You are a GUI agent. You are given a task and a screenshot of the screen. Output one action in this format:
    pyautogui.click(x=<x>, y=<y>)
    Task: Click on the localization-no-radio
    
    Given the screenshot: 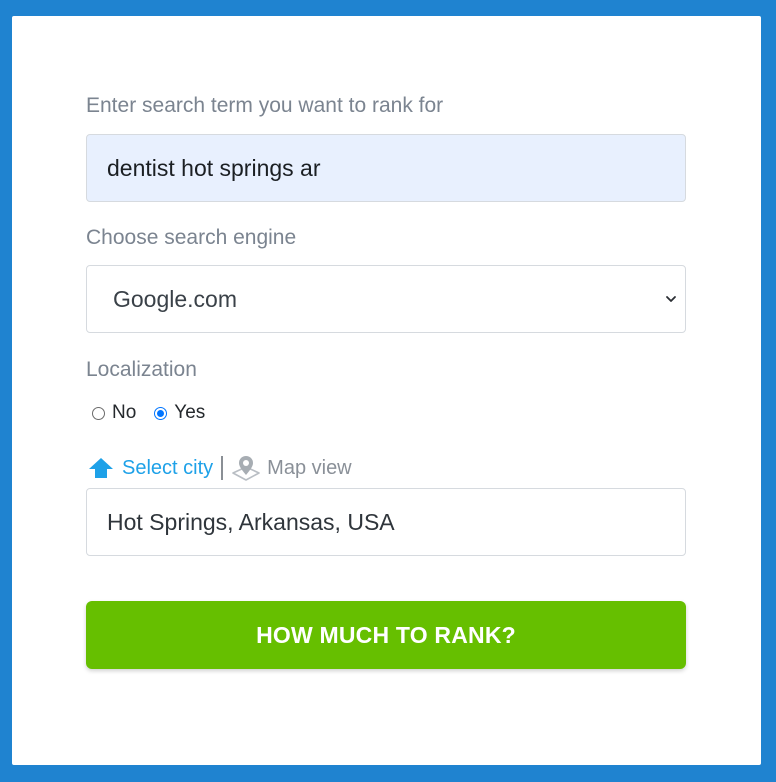 What is the action you would take?
    pyautogui.click(x=98, y=413)
    